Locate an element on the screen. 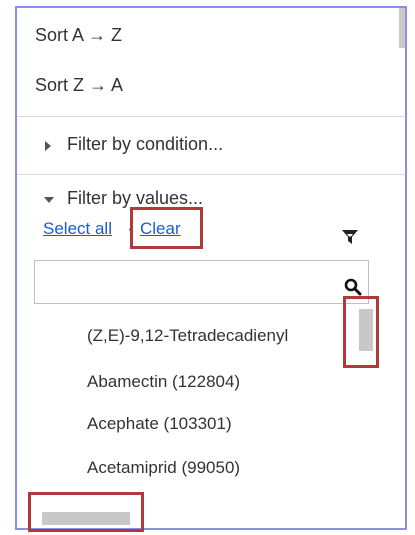  outer-scrollbar-edge is located at coordinates (402, 28).